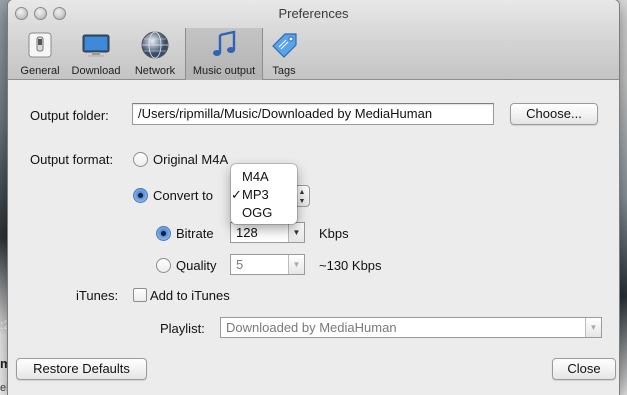 This screenshot has height=395, width=627. What do you see at coordinates (313, 13) in the screenshot?
I see `window-title: Preferences` at bounding box center [313, 13].